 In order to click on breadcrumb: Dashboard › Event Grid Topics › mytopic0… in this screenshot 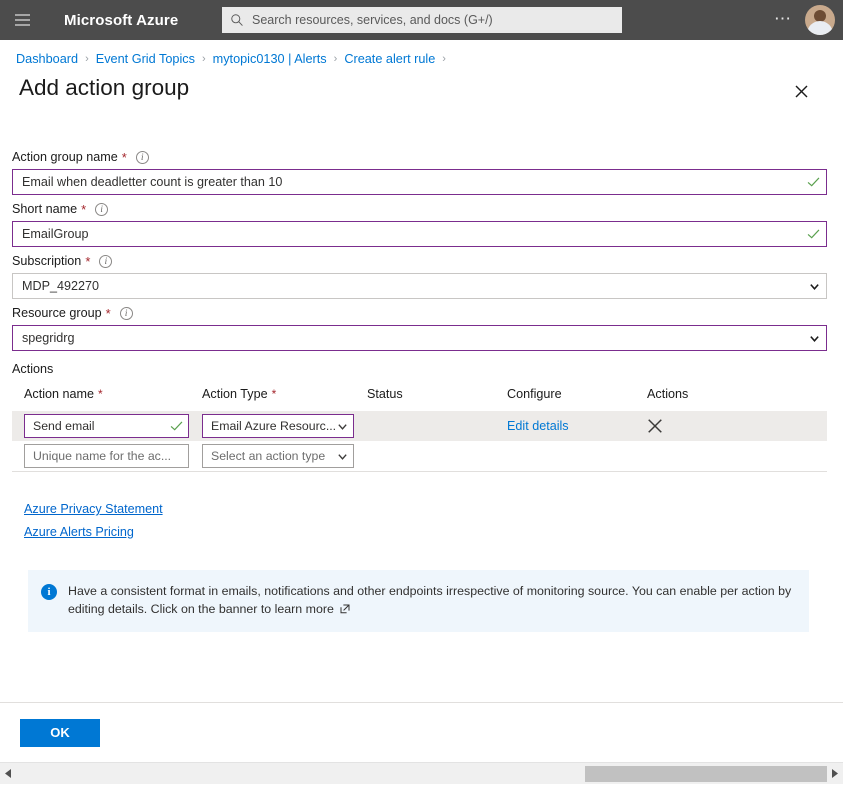, I will do `click(421, 52)`.